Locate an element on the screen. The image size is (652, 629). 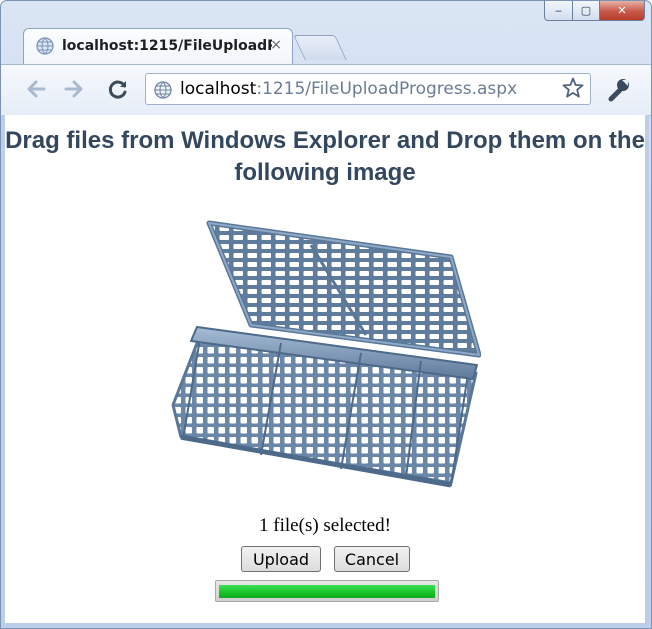
browser-toolbar: localhost:1215/FileUploadProgress.aspx is located at coordinates (326, 90).